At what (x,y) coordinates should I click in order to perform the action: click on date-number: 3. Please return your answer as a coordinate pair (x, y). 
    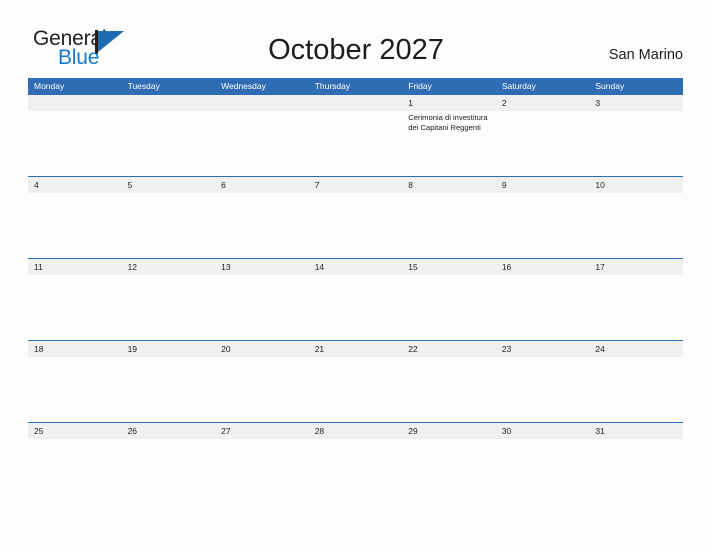
    Looking at the image, I should click on (636, 103).